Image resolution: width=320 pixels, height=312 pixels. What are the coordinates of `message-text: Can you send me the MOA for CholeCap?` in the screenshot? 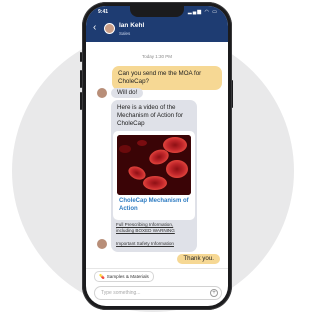 It's located at (160, 77).